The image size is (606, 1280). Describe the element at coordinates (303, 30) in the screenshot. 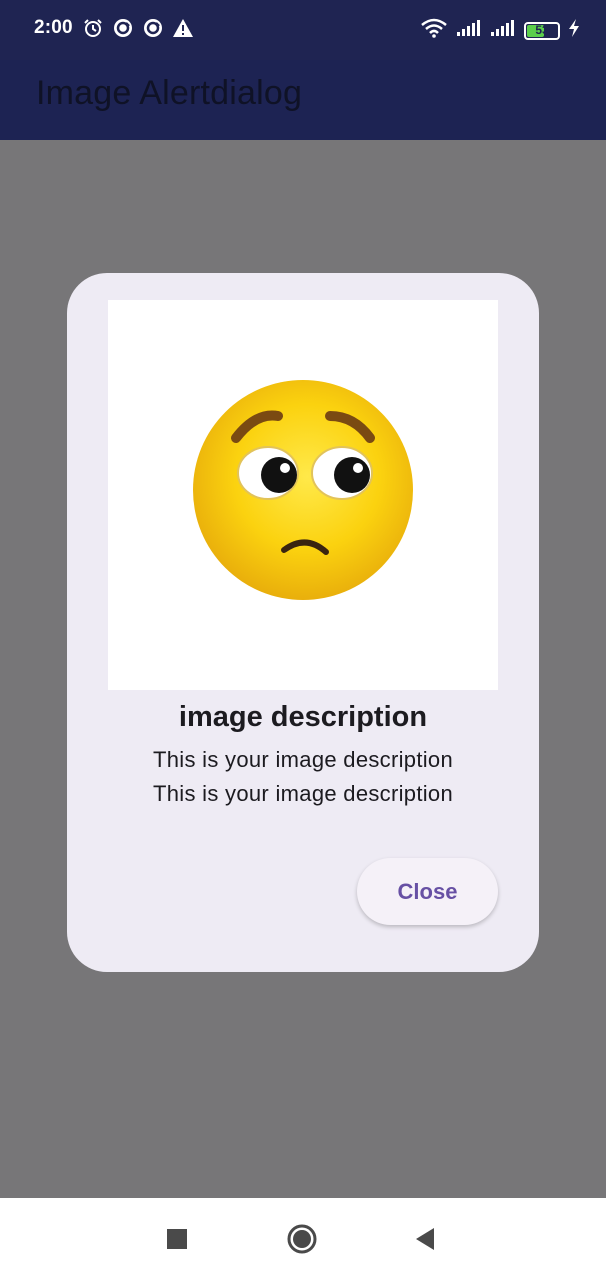

I see `status-bar: 2:00 53` at that location.